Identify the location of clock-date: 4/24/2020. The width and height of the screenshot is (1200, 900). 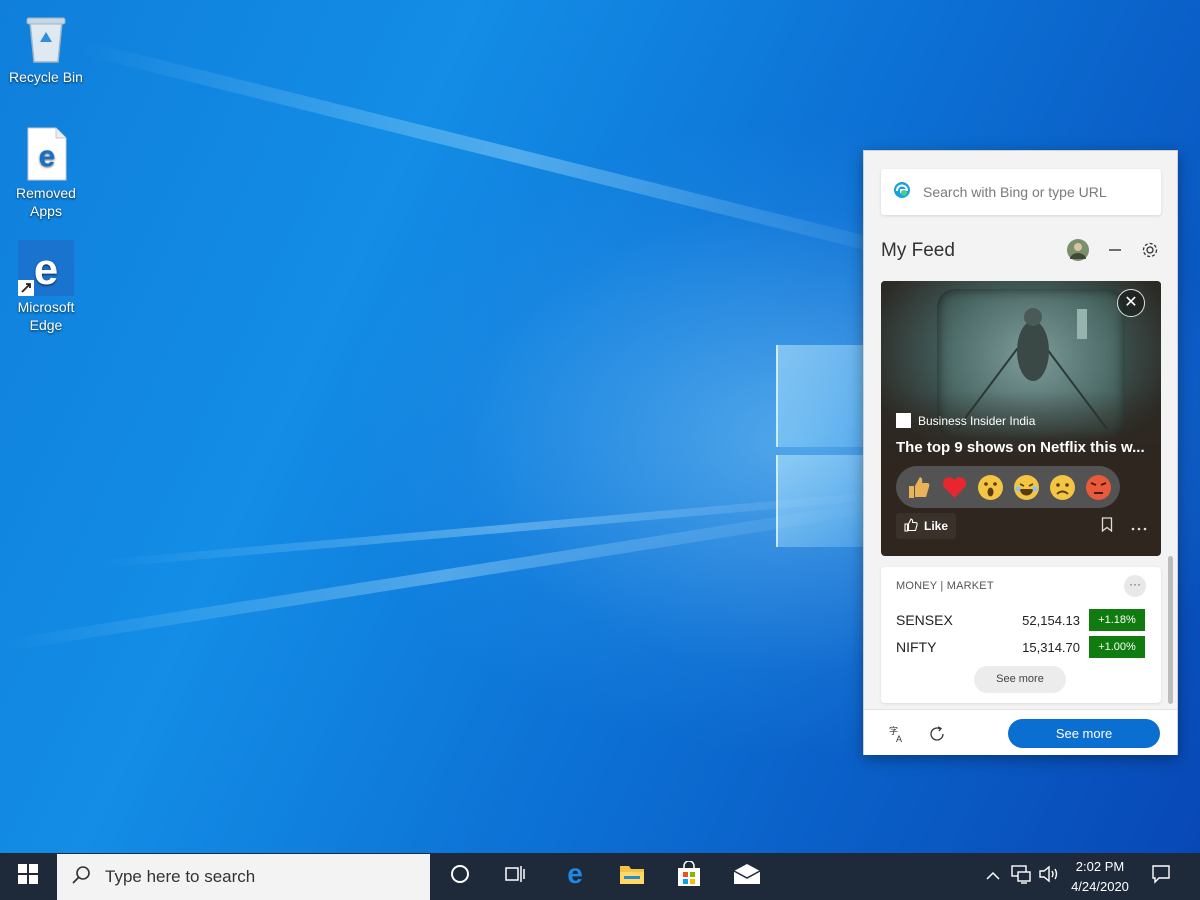
(1100, 886).